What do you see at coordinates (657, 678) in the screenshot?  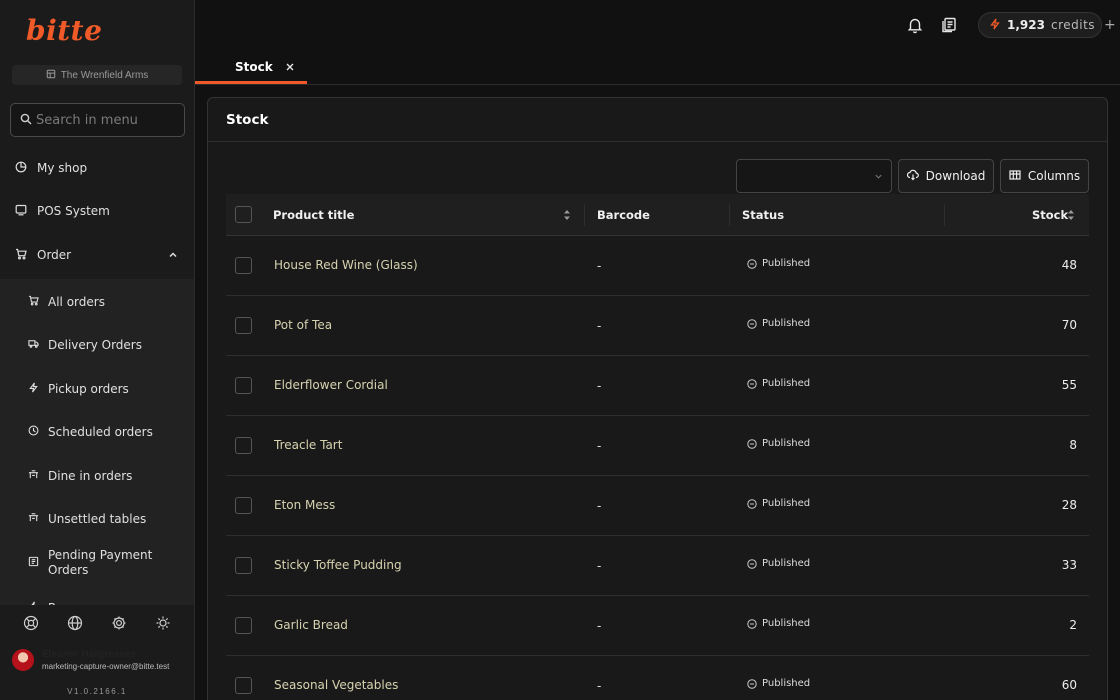 I see `table-row: Seasonal Vegetables - Published 60` at bounding box center [657, 678].